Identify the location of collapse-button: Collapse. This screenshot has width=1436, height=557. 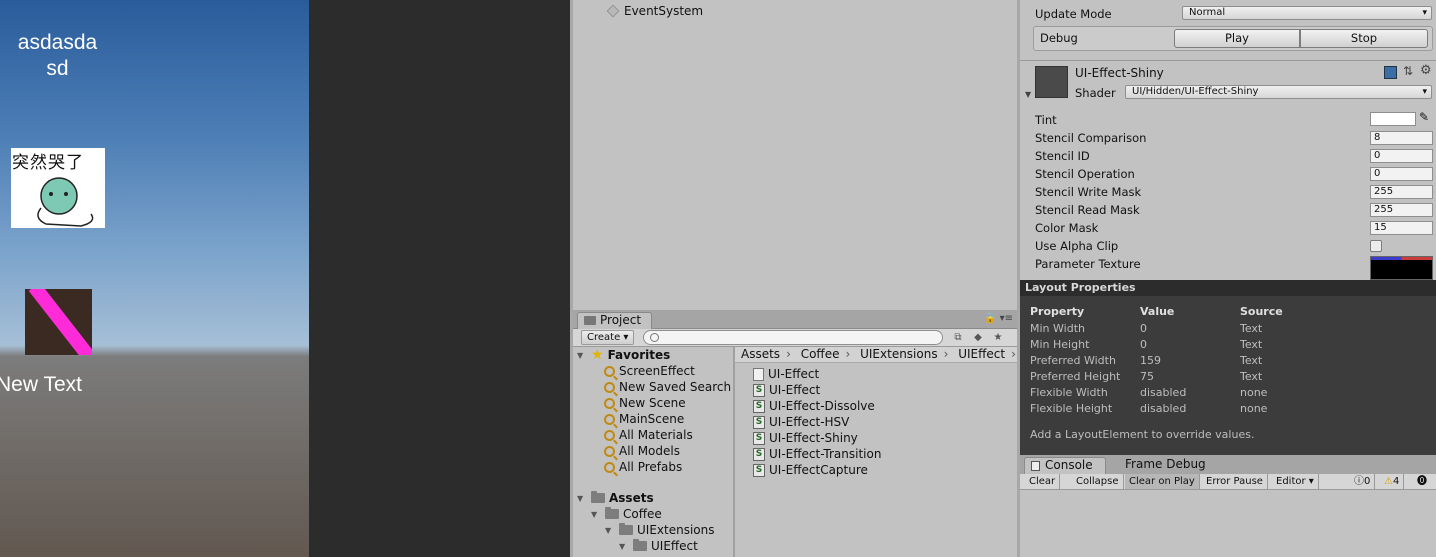
(1098, 481).